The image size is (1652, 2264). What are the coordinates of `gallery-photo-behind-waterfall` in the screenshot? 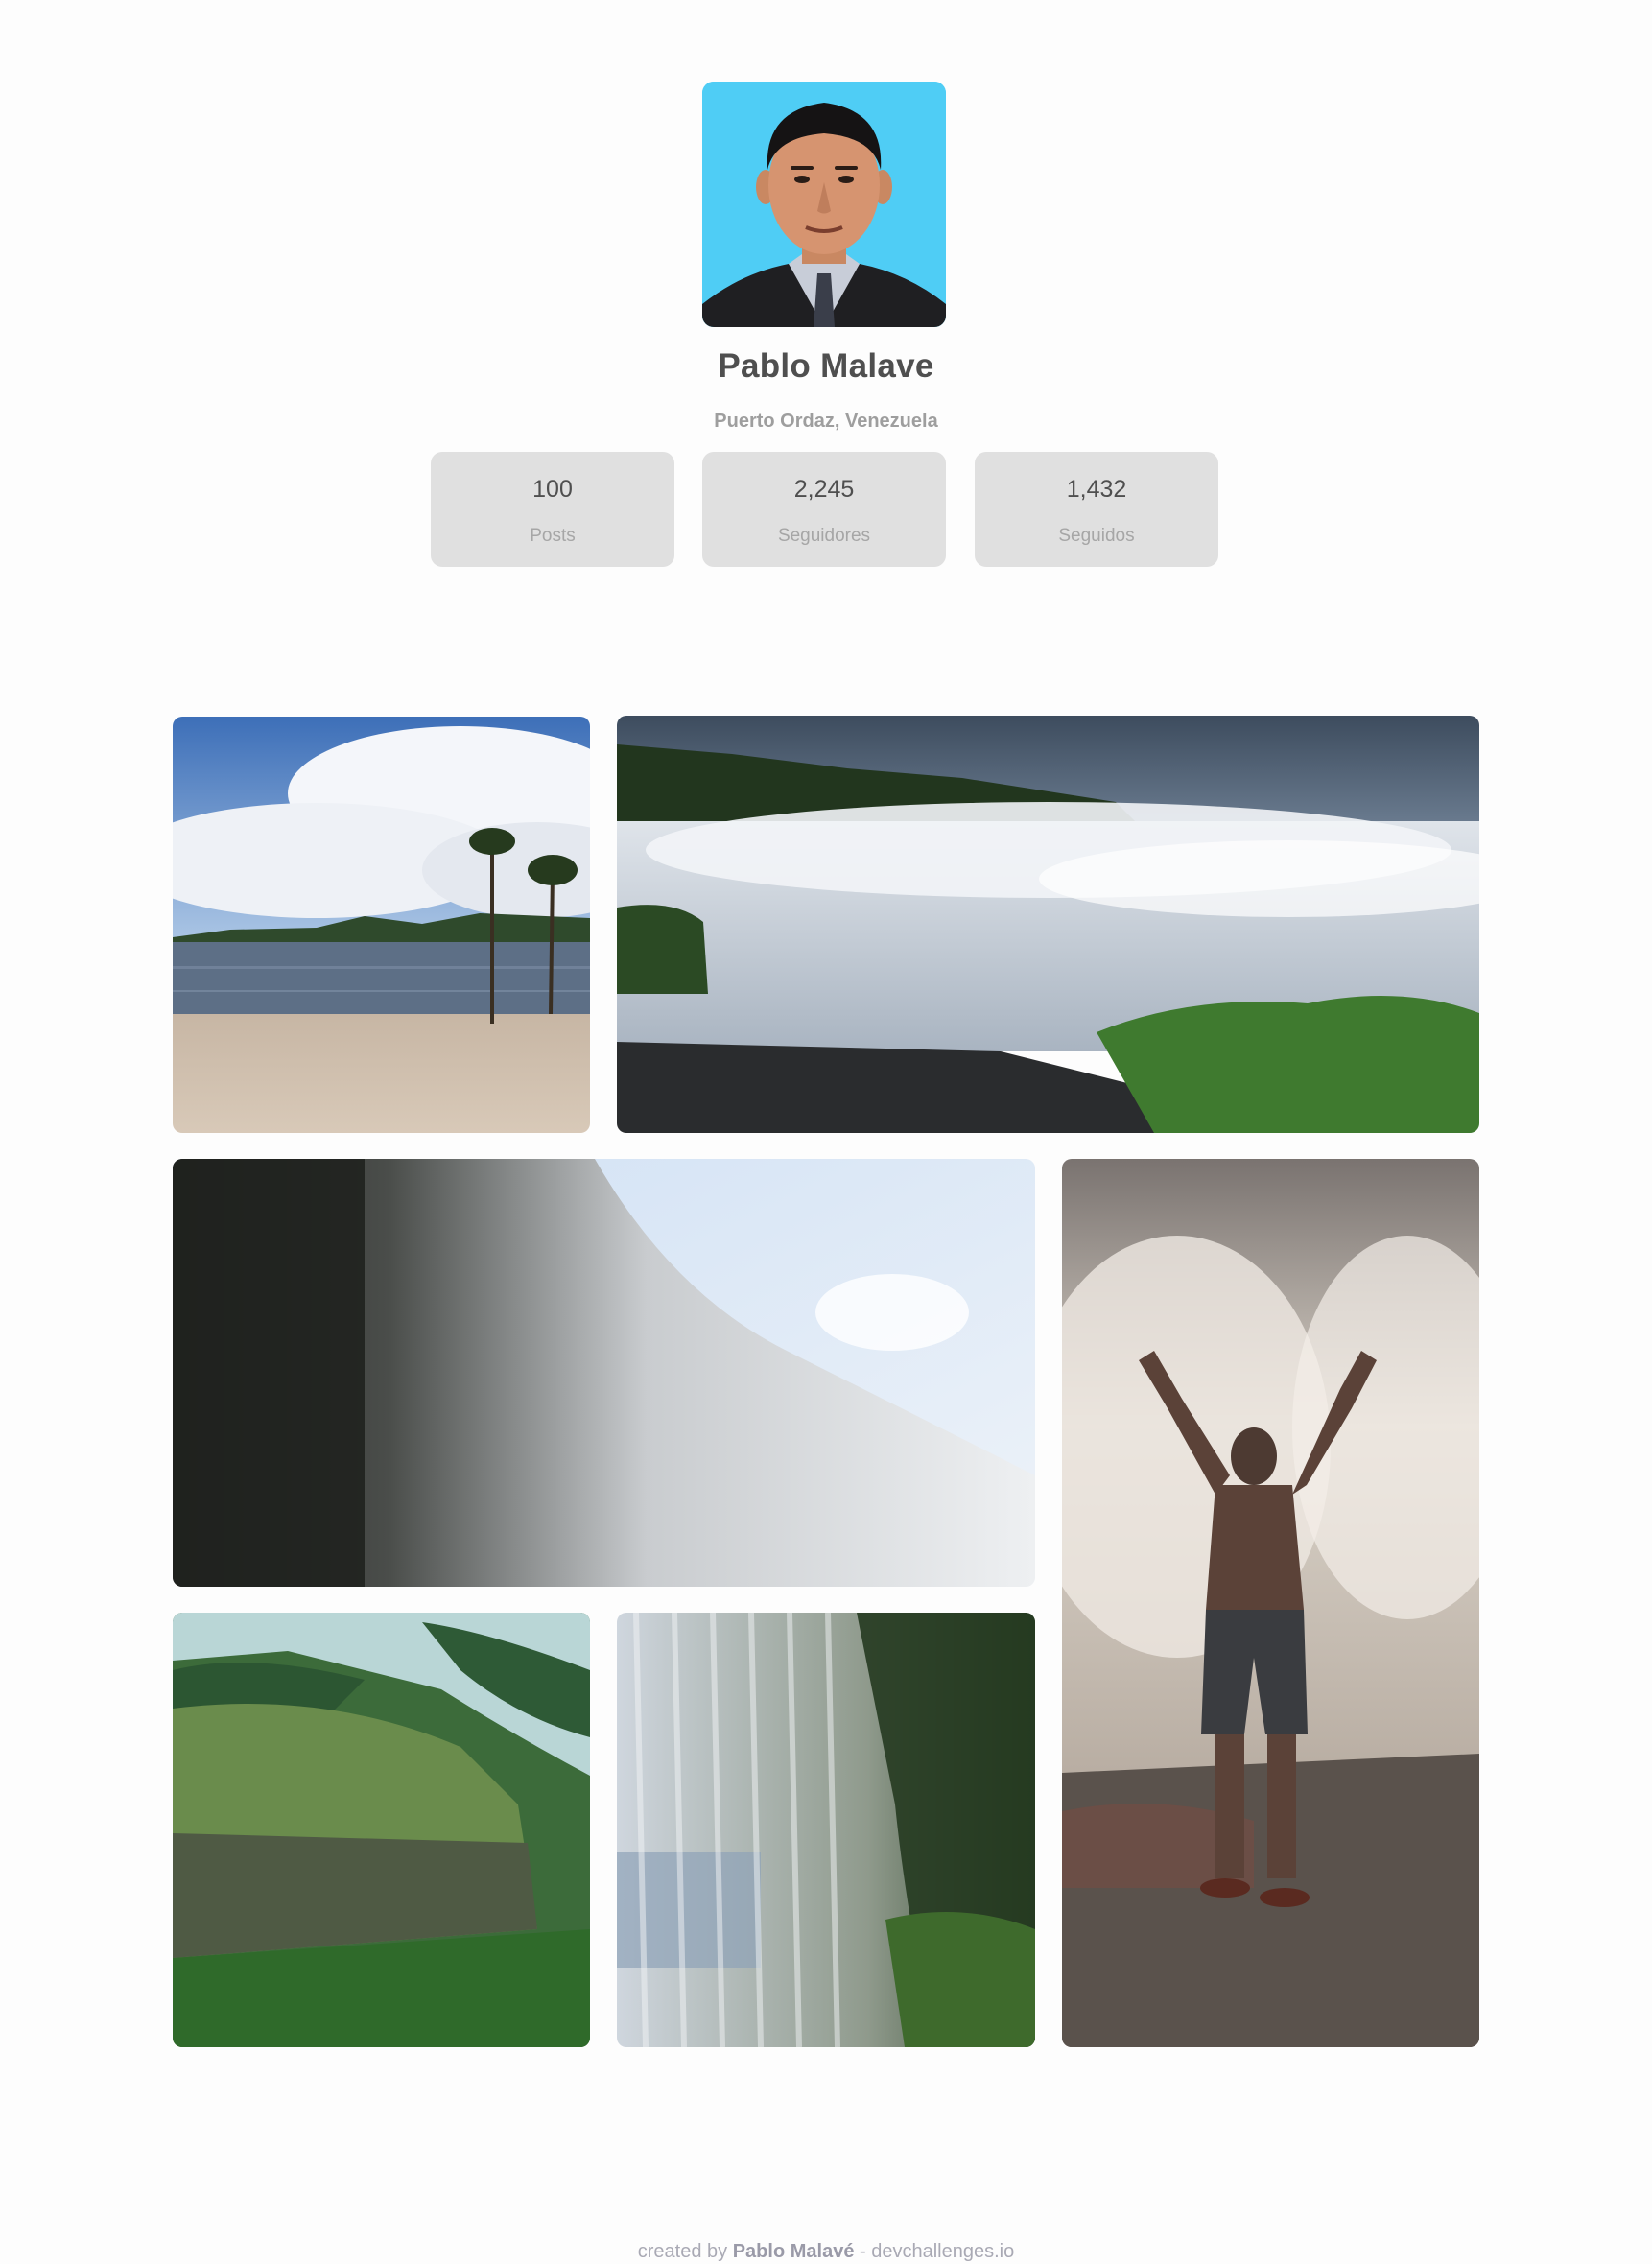 It's located at (826, 1830).